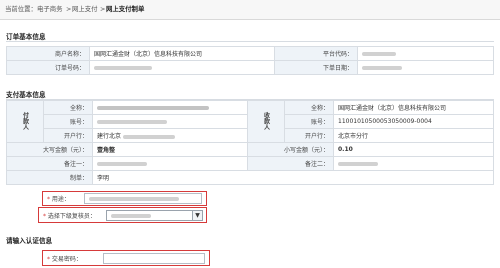  Describe the element at coordinates (50, 9) in the screenshot. I see `breadcrumb-item-ecommerce: 电子商务` at that location.